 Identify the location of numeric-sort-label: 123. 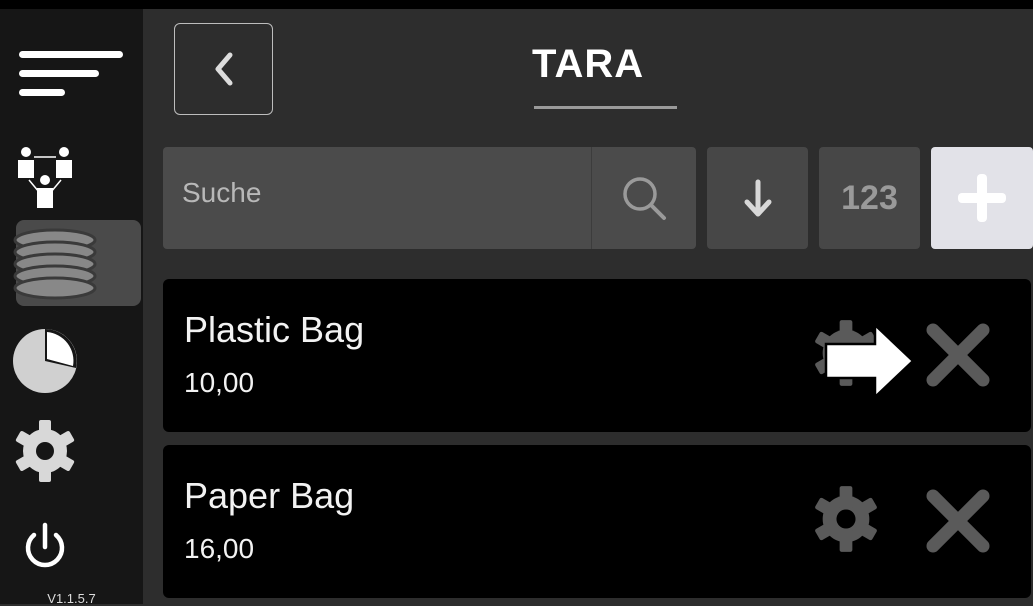
(869, 197).